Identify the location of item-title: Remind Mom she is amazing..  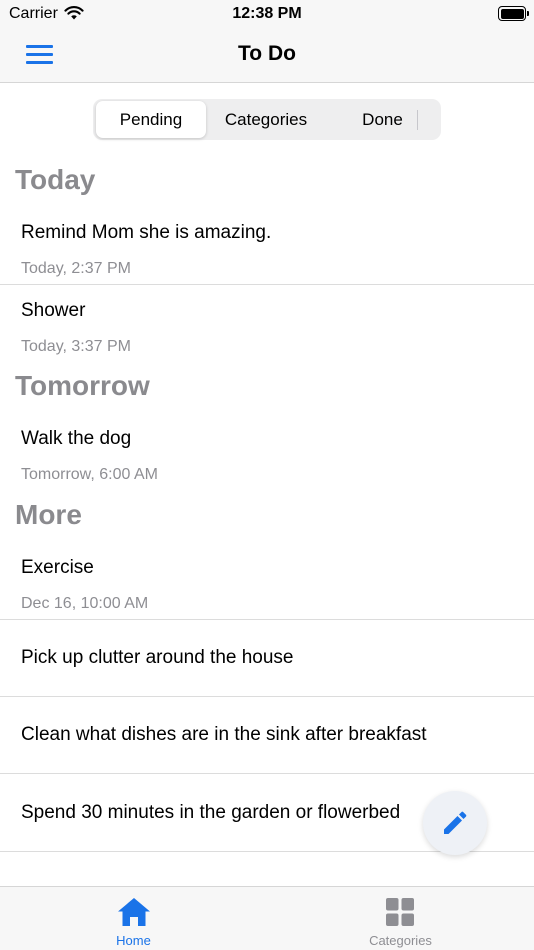
(146, 232).